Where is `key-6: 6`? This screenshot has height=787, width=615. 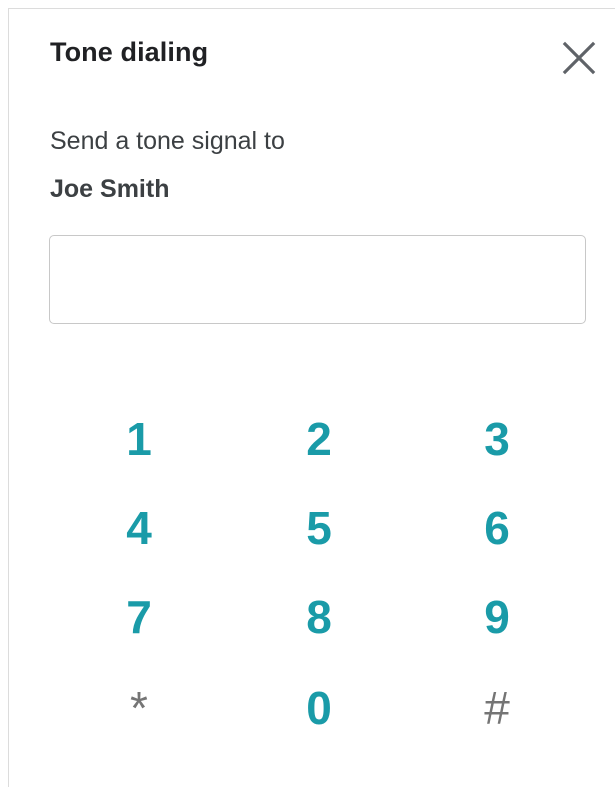
key-6: 6 is located at coordinates (497, 528).